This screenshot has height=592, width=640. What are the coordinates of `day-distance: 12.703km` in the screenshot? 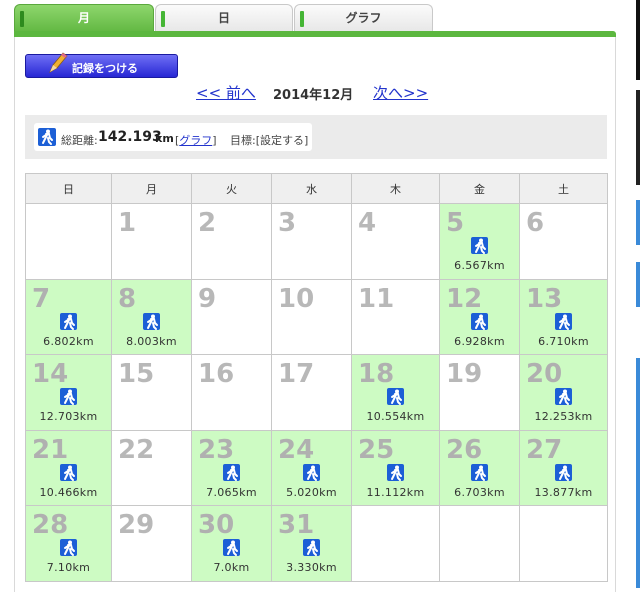 It's located at (68, 416).